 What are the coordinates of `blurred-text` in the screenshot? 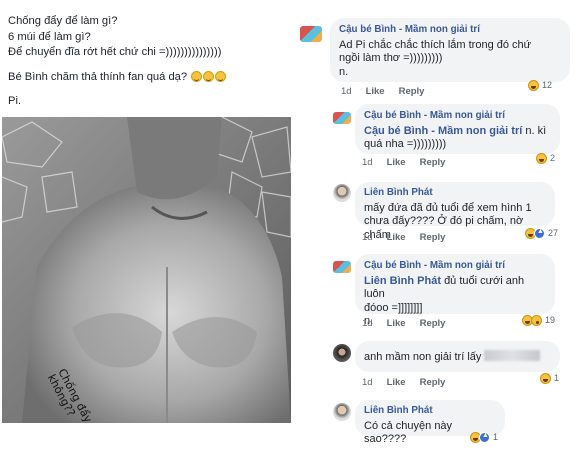 It's located at (512, 355).